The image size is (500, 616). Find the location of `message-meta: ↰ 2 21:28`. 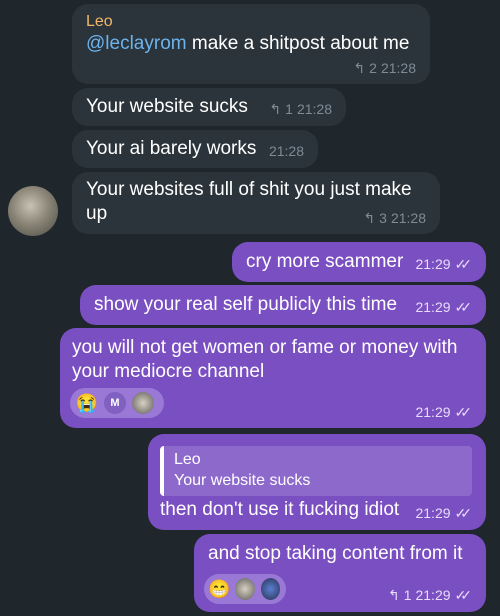

message-meta: ↰ 2 21:28 is located at coordinates (384, 68).